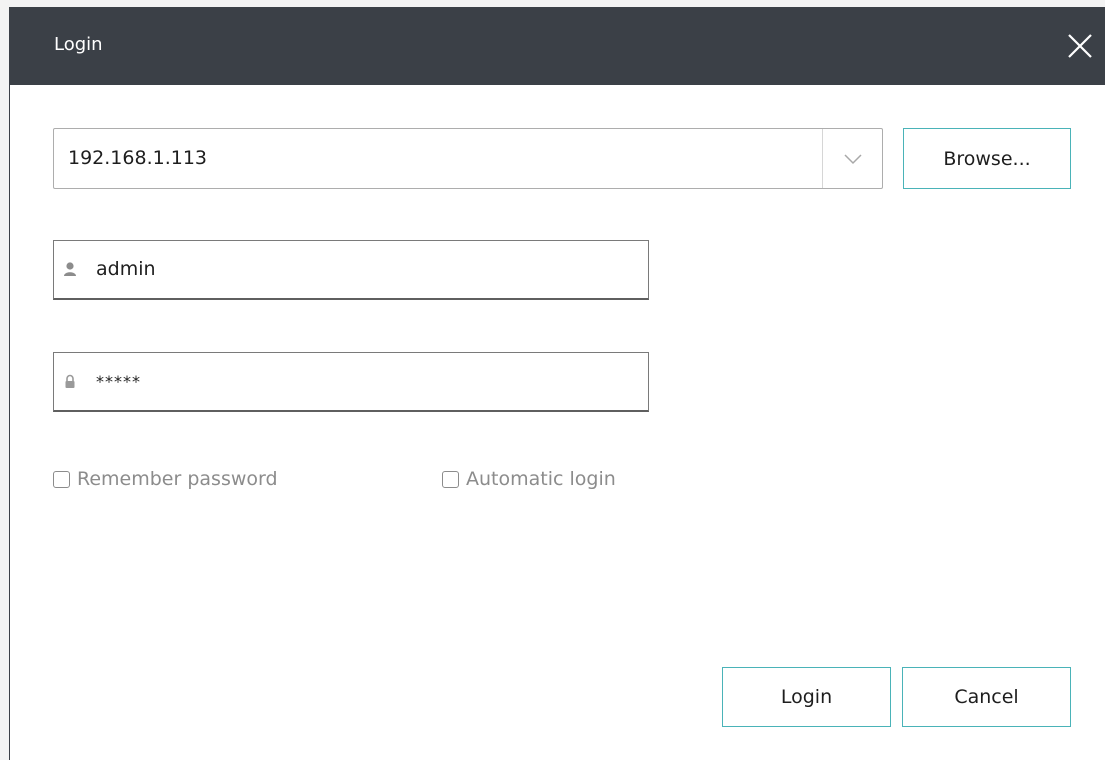 This screenshot has width=1105, height=760. What do you see at coordinates (118, 381) in the screenshot?
I see `password-value: *****` at bounding box center [118, 381].